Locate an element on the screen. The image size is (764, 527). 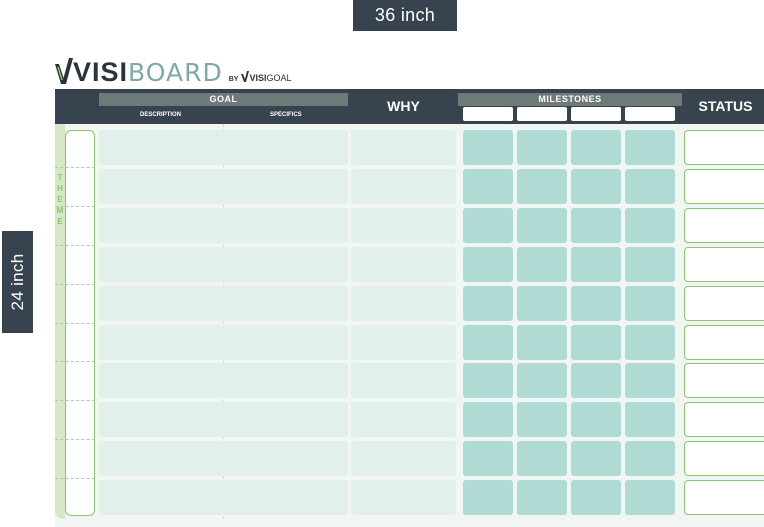
logo-byline: BY VISI GOAL is located at coordinates (260, 77).